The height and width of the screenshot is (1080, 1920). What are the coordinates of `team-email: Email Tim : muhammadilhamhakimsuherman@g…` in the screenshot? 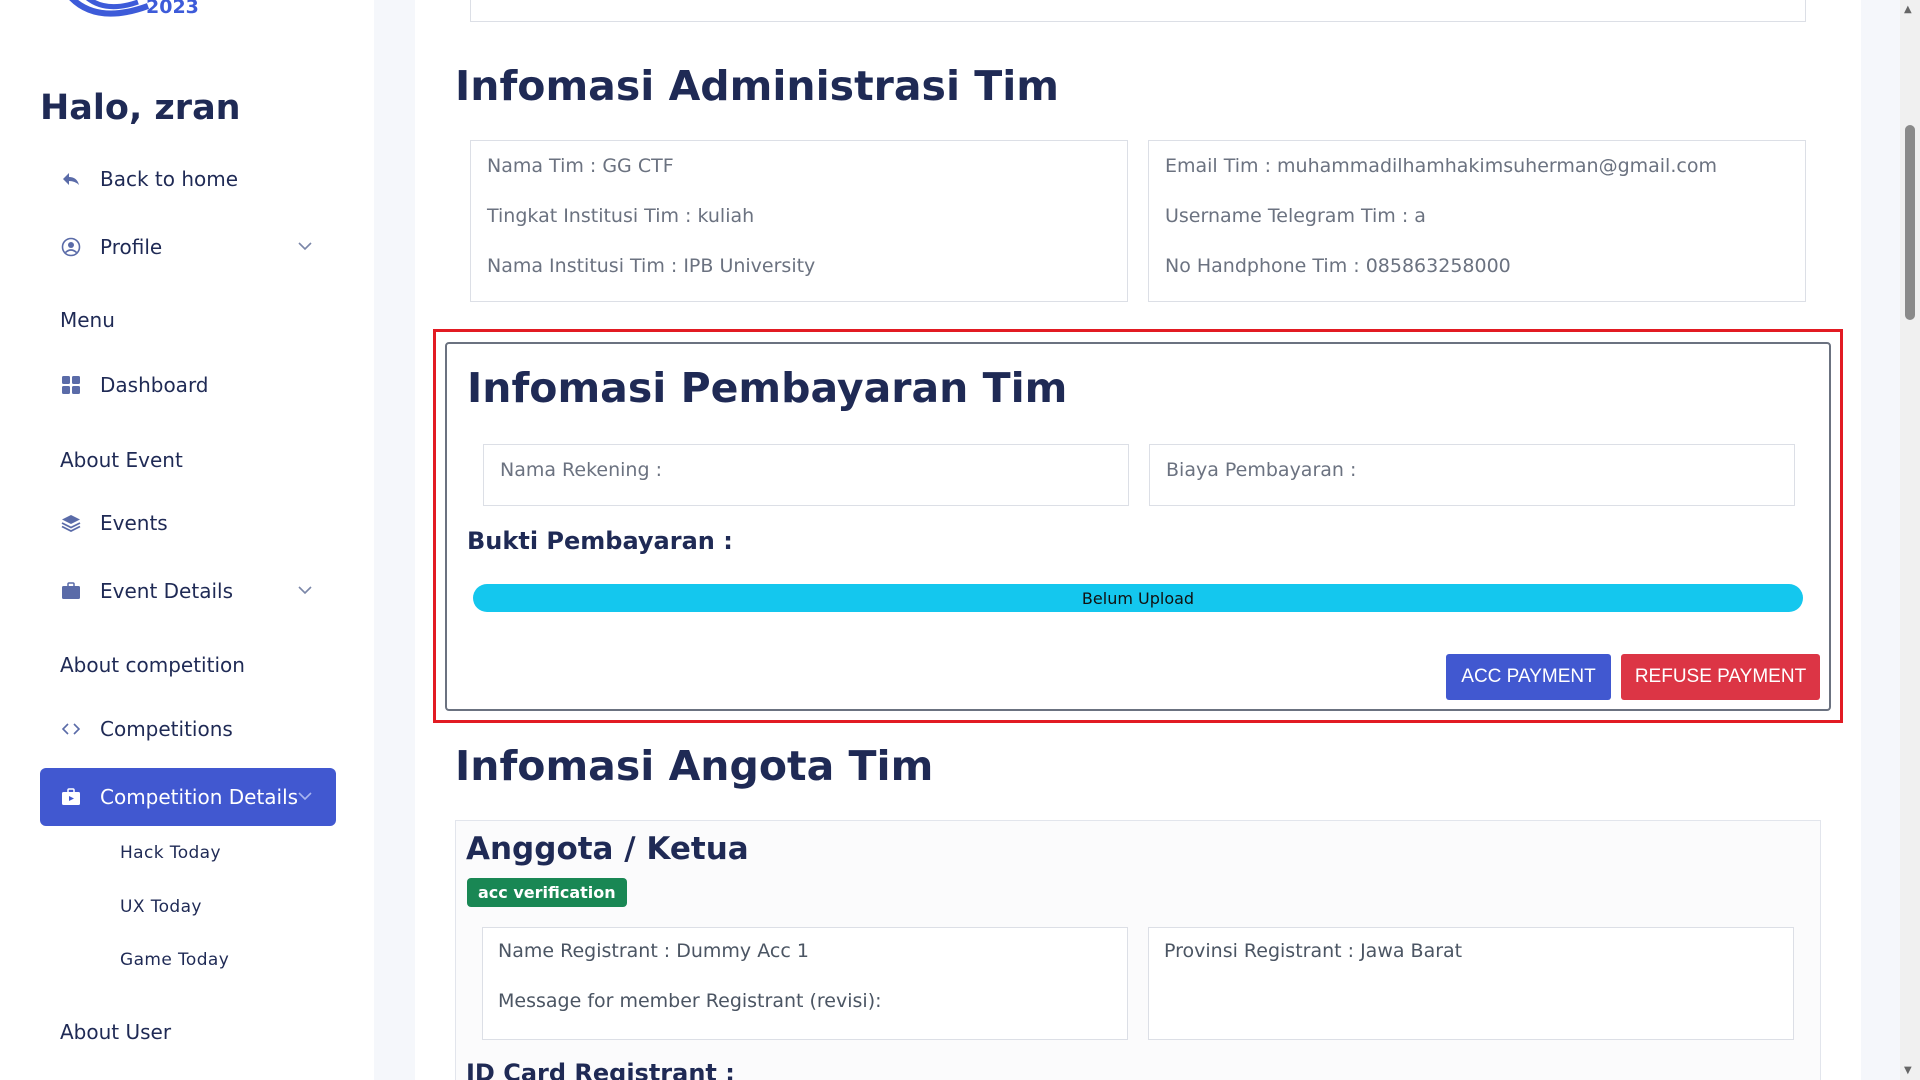 It's located at (1441, 166).